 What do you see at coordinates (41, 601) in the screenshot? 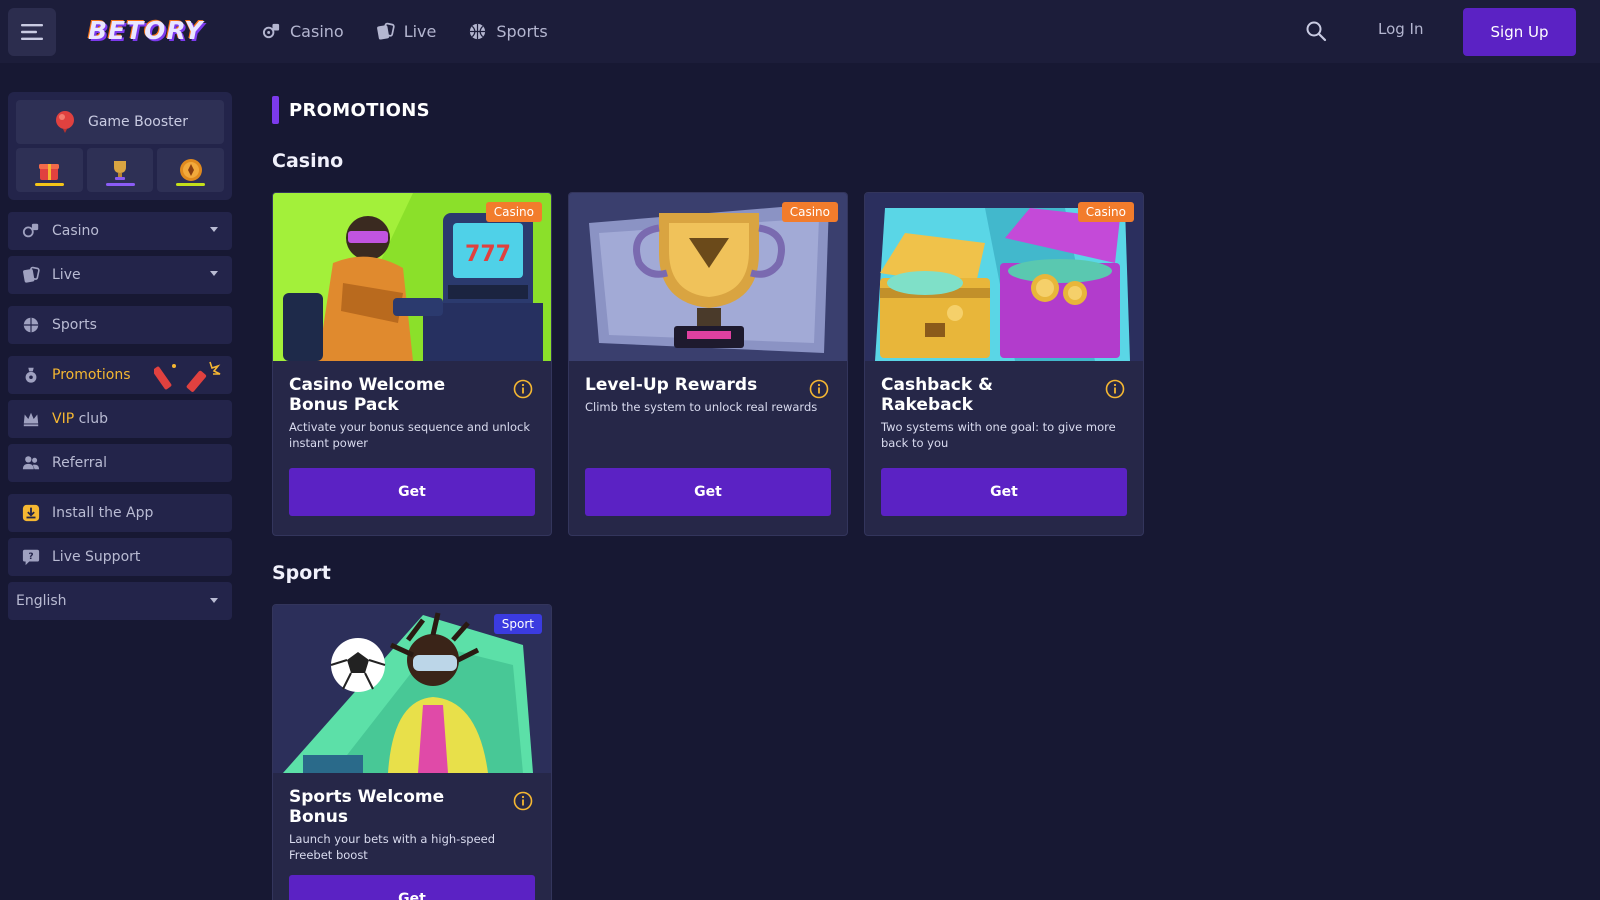
I see `language-value: English` at bounding box center [41, 601].